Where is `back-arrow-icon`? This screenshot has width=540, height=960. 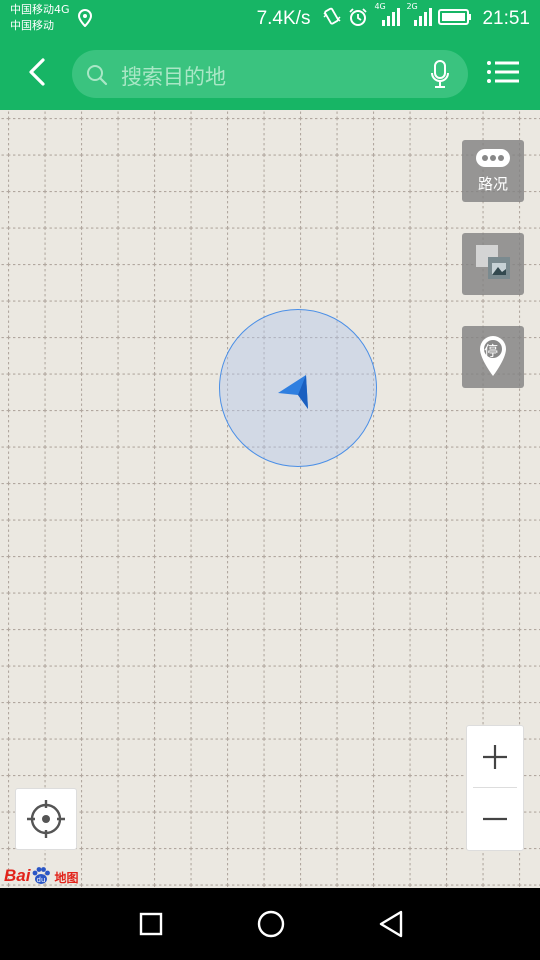 back-arrow-icon is located at coordinates (37, 74).